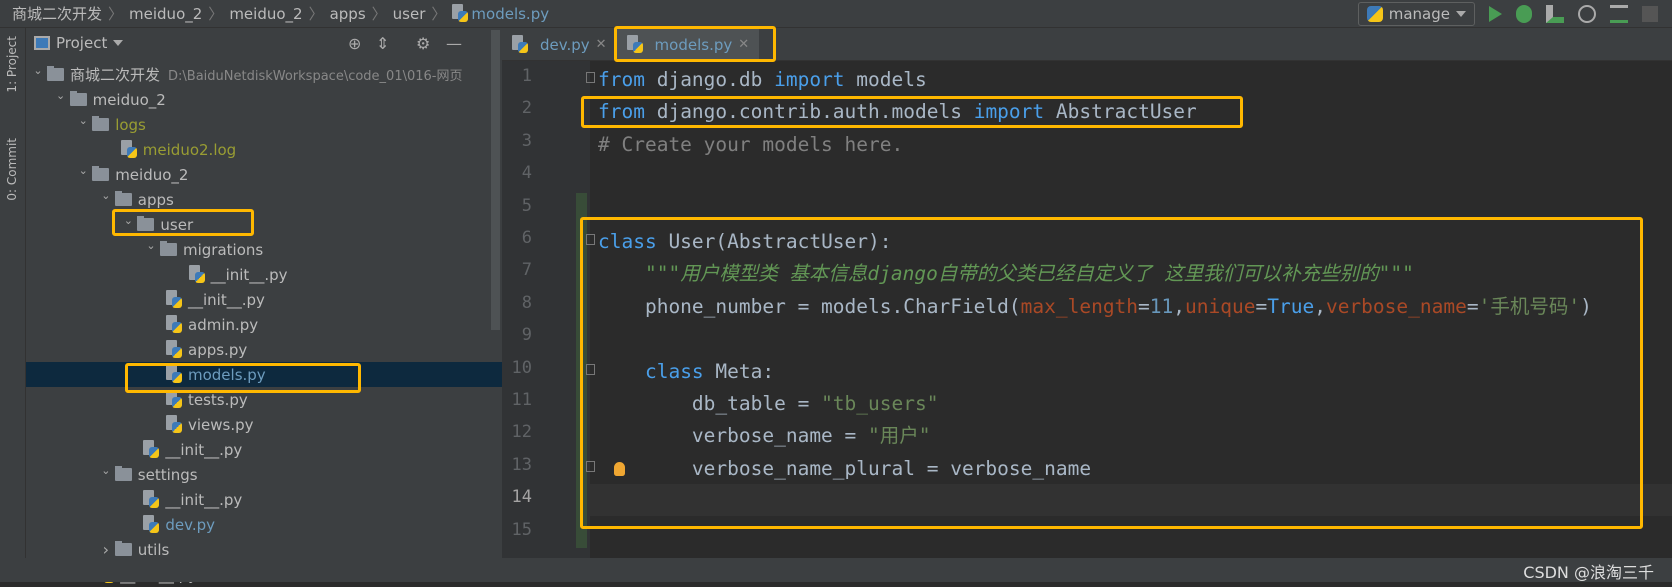 The height and width of the screenshot is (587, 1672). I want to click on profile-icon, so click(1587, 14).